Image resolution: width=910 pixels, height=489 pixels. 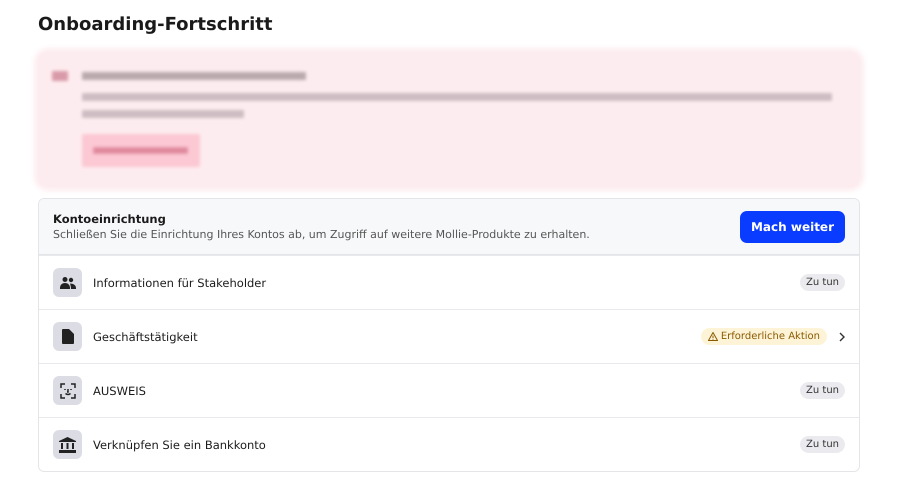 I want to click on step-label: Informationen für Stakeholder, so click(x=180, y=283).